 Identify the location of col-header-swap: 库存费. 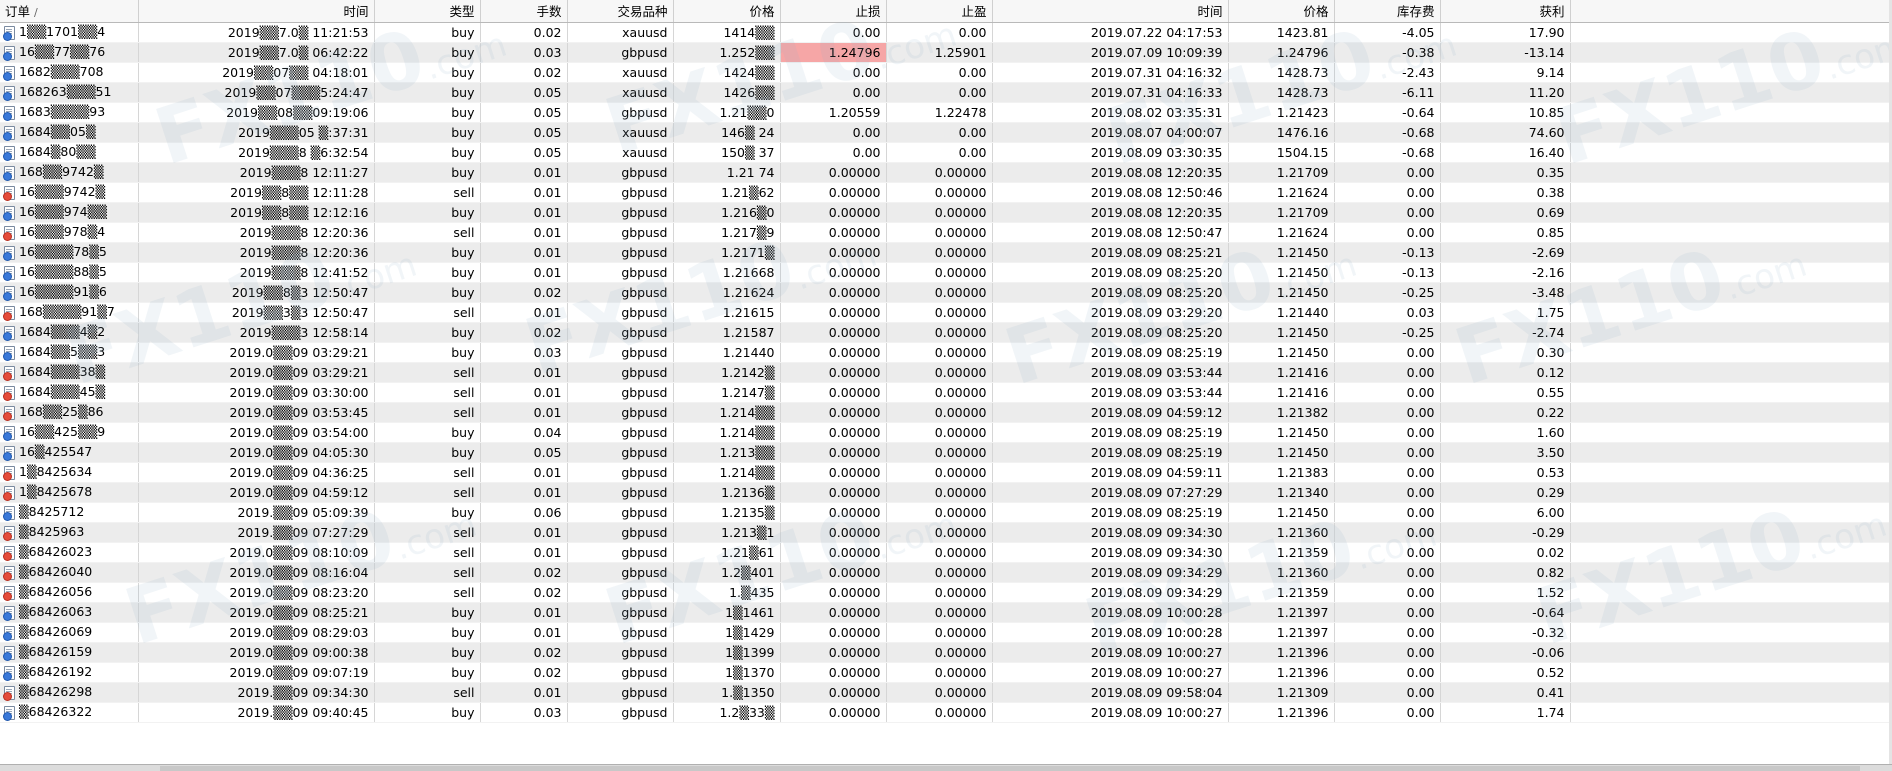
(1387, 11).